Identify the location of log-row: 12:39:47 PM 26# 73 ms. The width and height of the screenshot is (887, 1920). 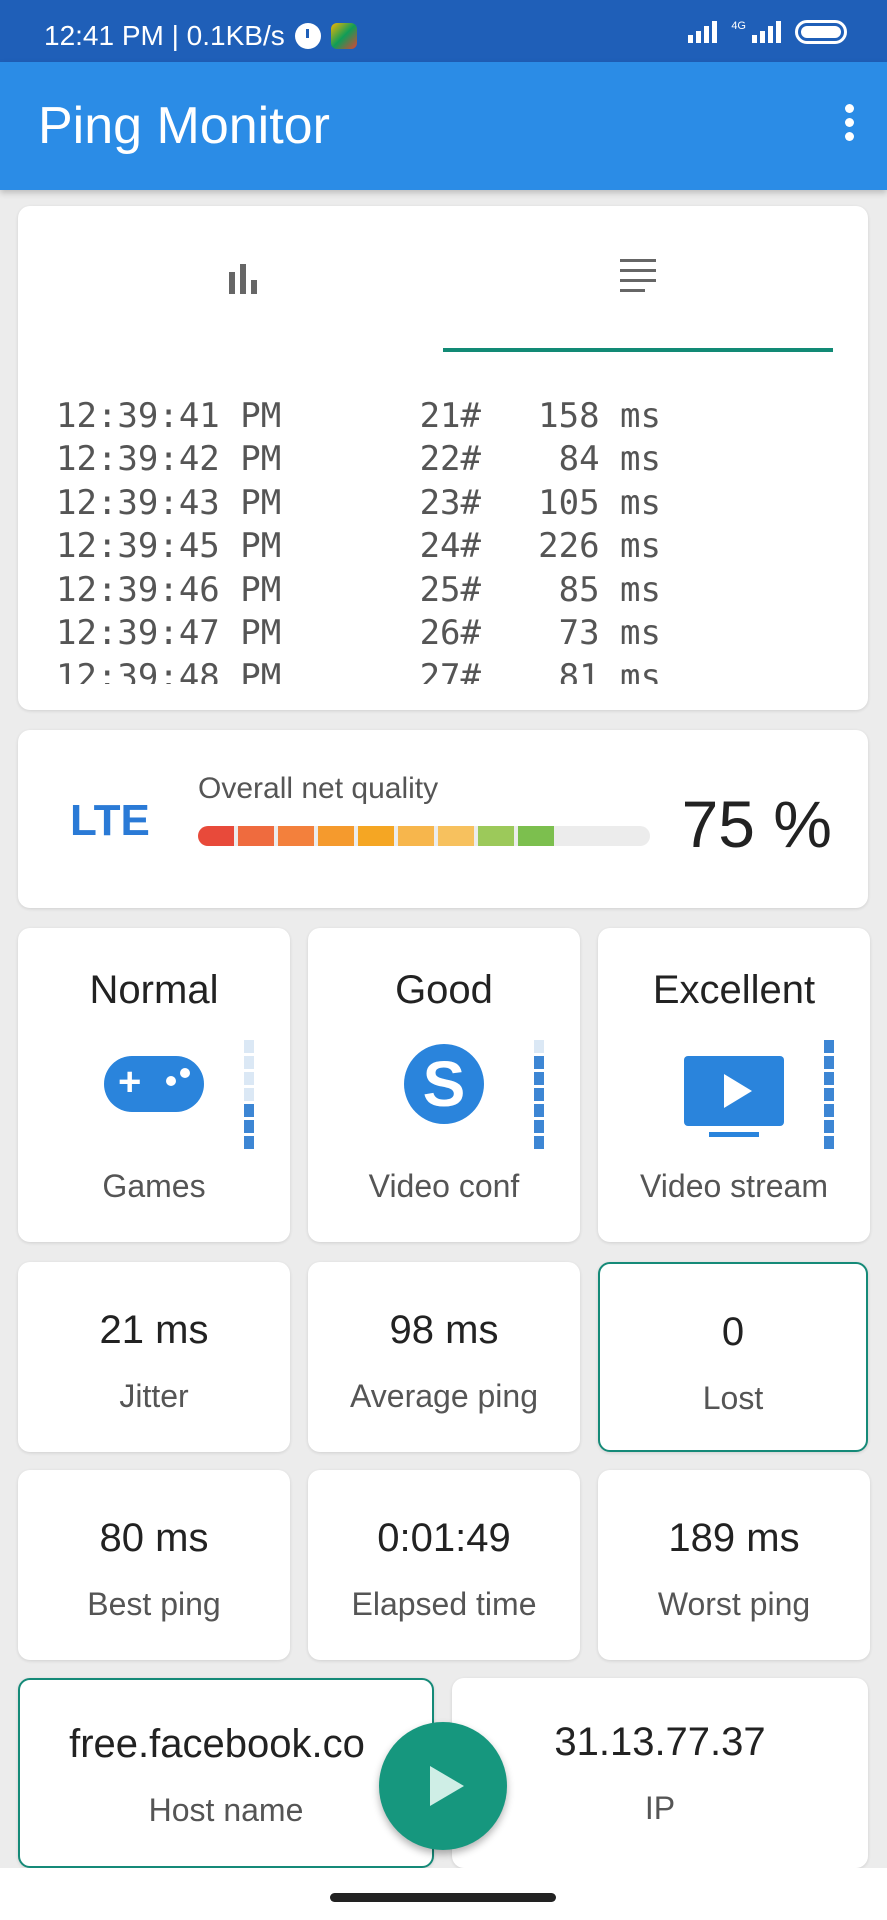
(406, 634).